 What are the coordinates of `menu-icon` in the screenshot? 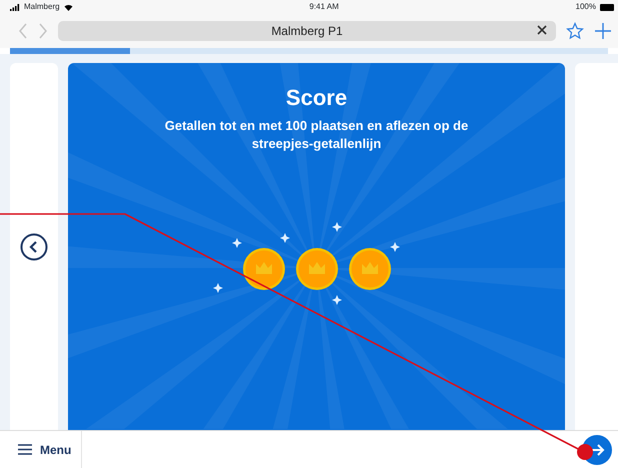 It's located at (25, 449).